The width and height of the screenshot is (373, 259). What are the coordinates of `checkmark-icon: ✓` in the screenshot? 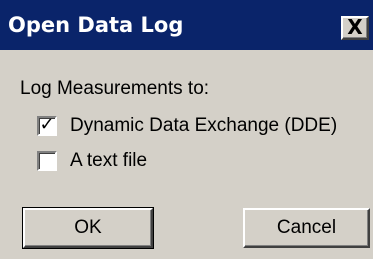 It's located at (47, 124).